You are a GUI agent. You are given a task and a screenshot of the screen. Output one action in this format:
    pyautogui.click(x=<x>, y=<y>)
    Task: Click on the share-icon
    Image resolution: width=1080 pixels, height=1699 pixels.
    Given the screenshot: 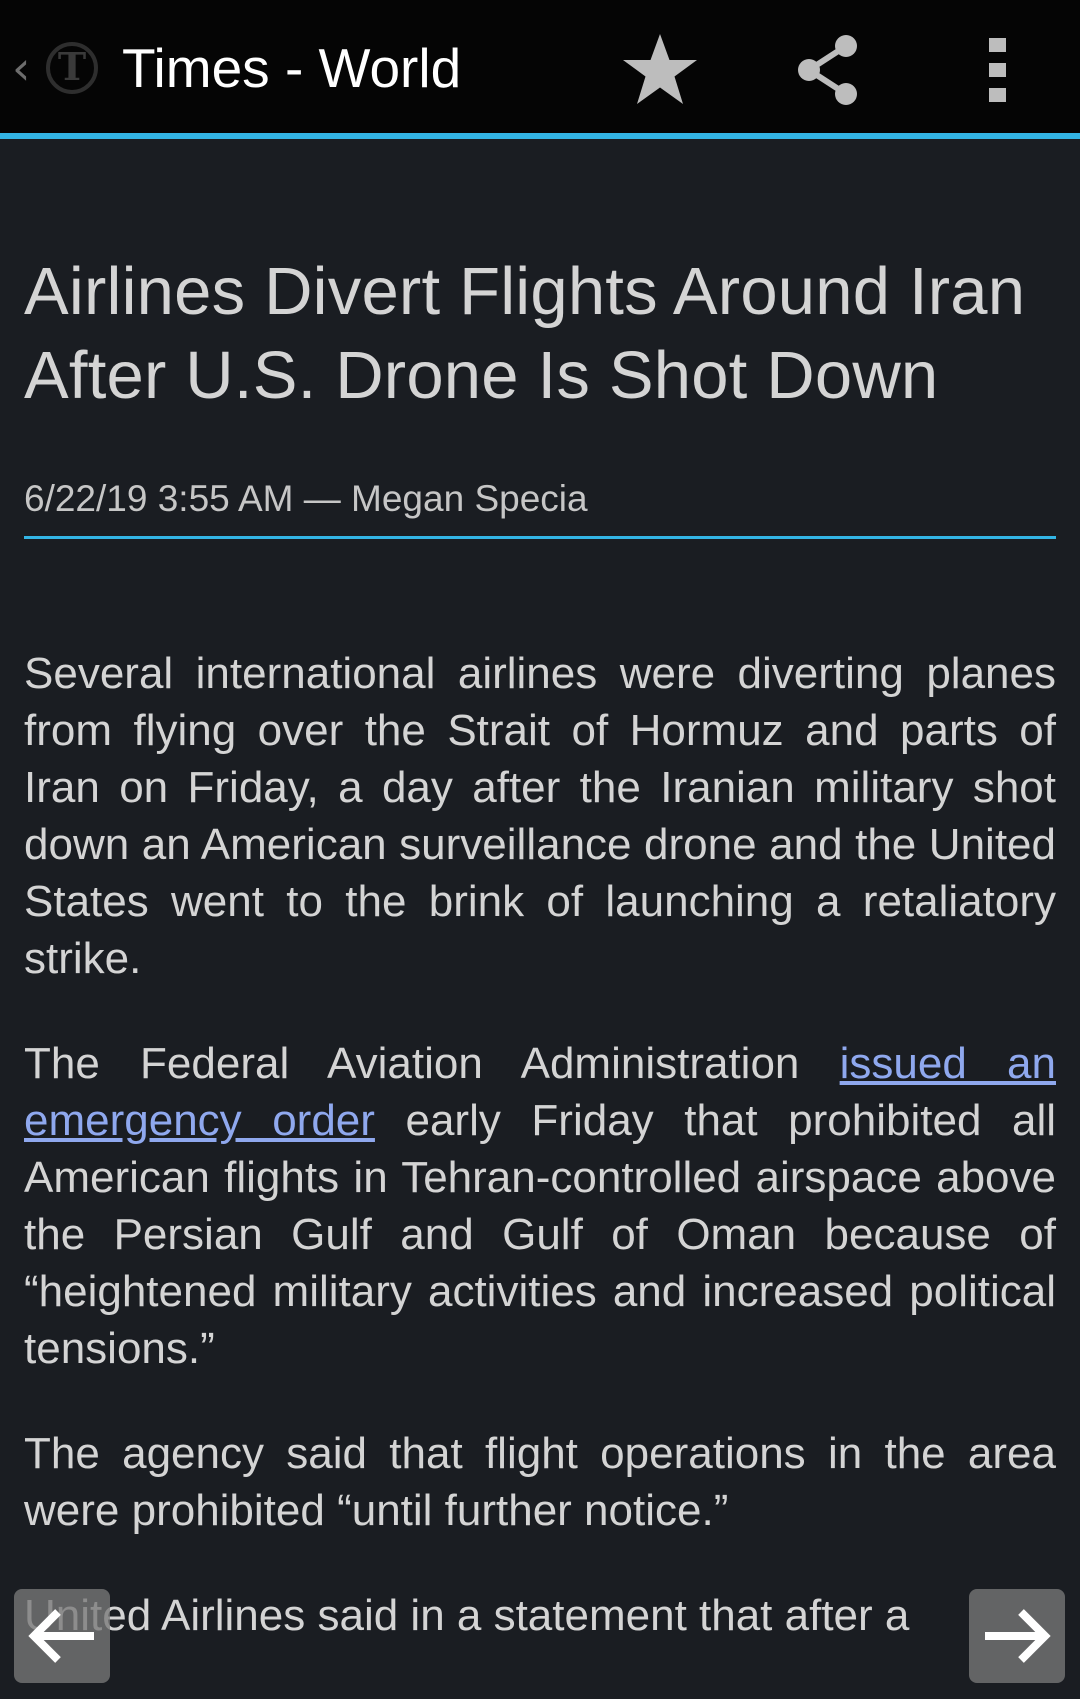 What is the action you would take?
    pyautogui.click(x=827, y=70)
    